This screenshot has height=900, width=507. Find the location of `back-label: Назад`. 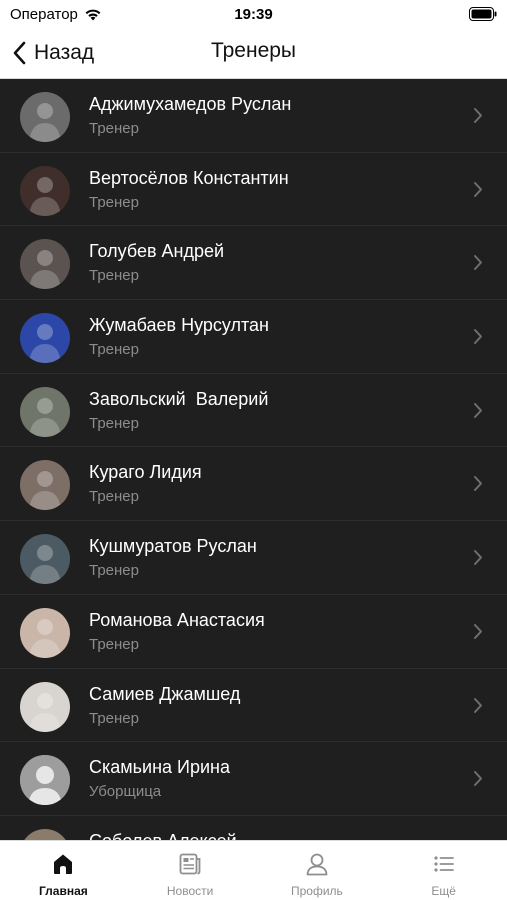

back-label: Назад is located at coordinates (64, 52).